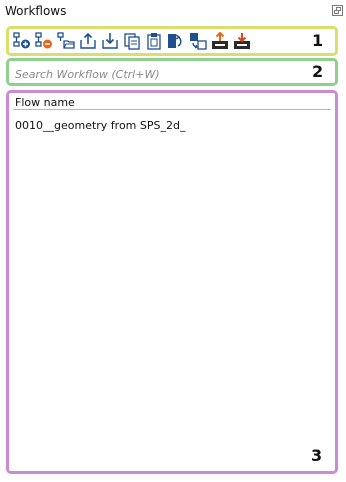 The image size is (346, 482). I want to click on panel-title: Workflows, so click(36, 11).